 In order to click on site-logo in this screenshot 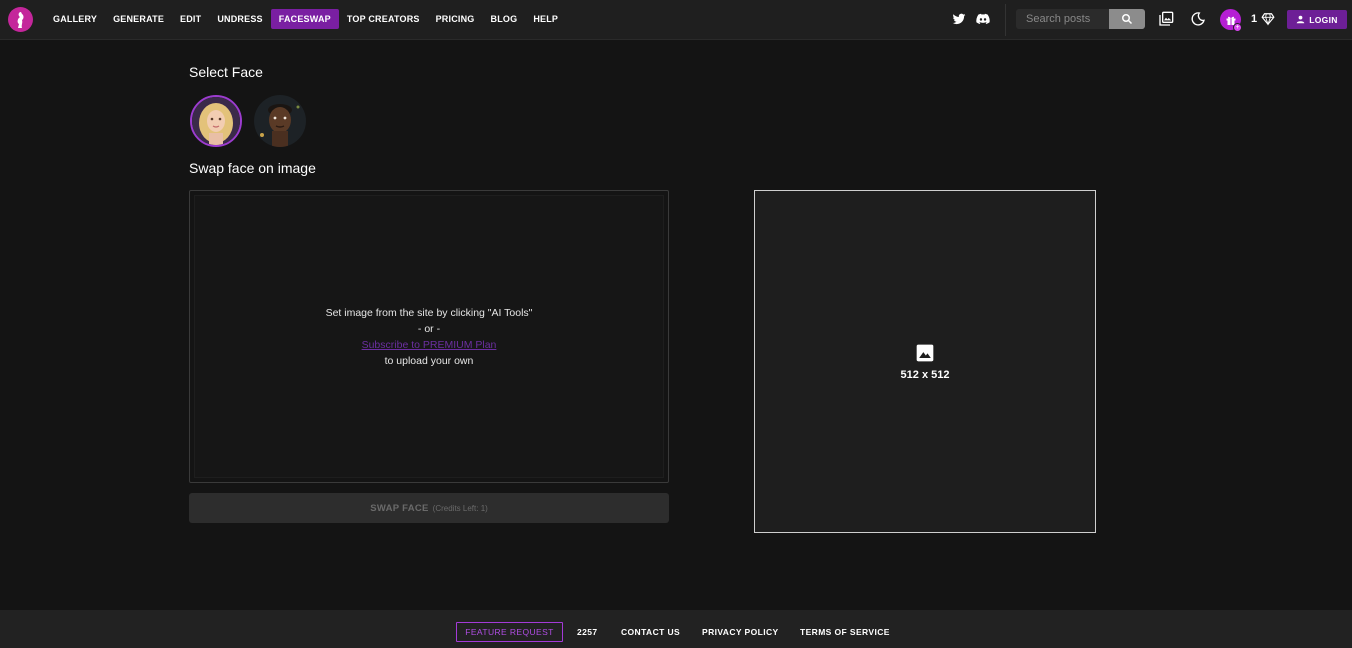, I will do `click(20, 19)`.